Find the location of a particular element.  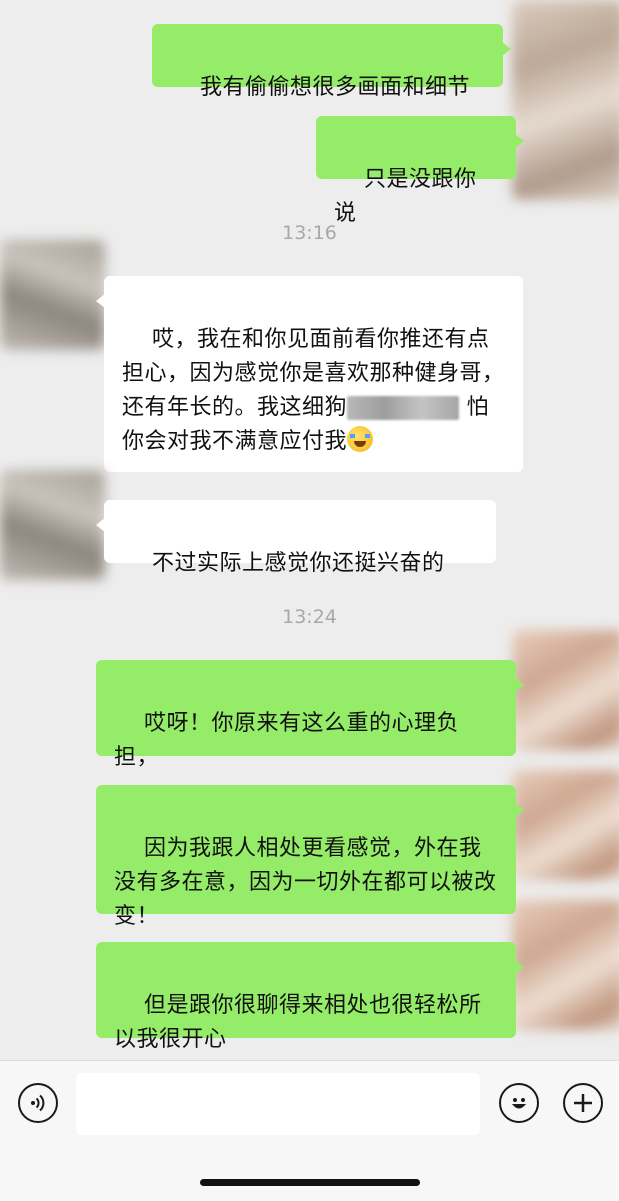

message-text: 哎呀！你原来有这么重的心理负担， is located at coordinates (286, 740).